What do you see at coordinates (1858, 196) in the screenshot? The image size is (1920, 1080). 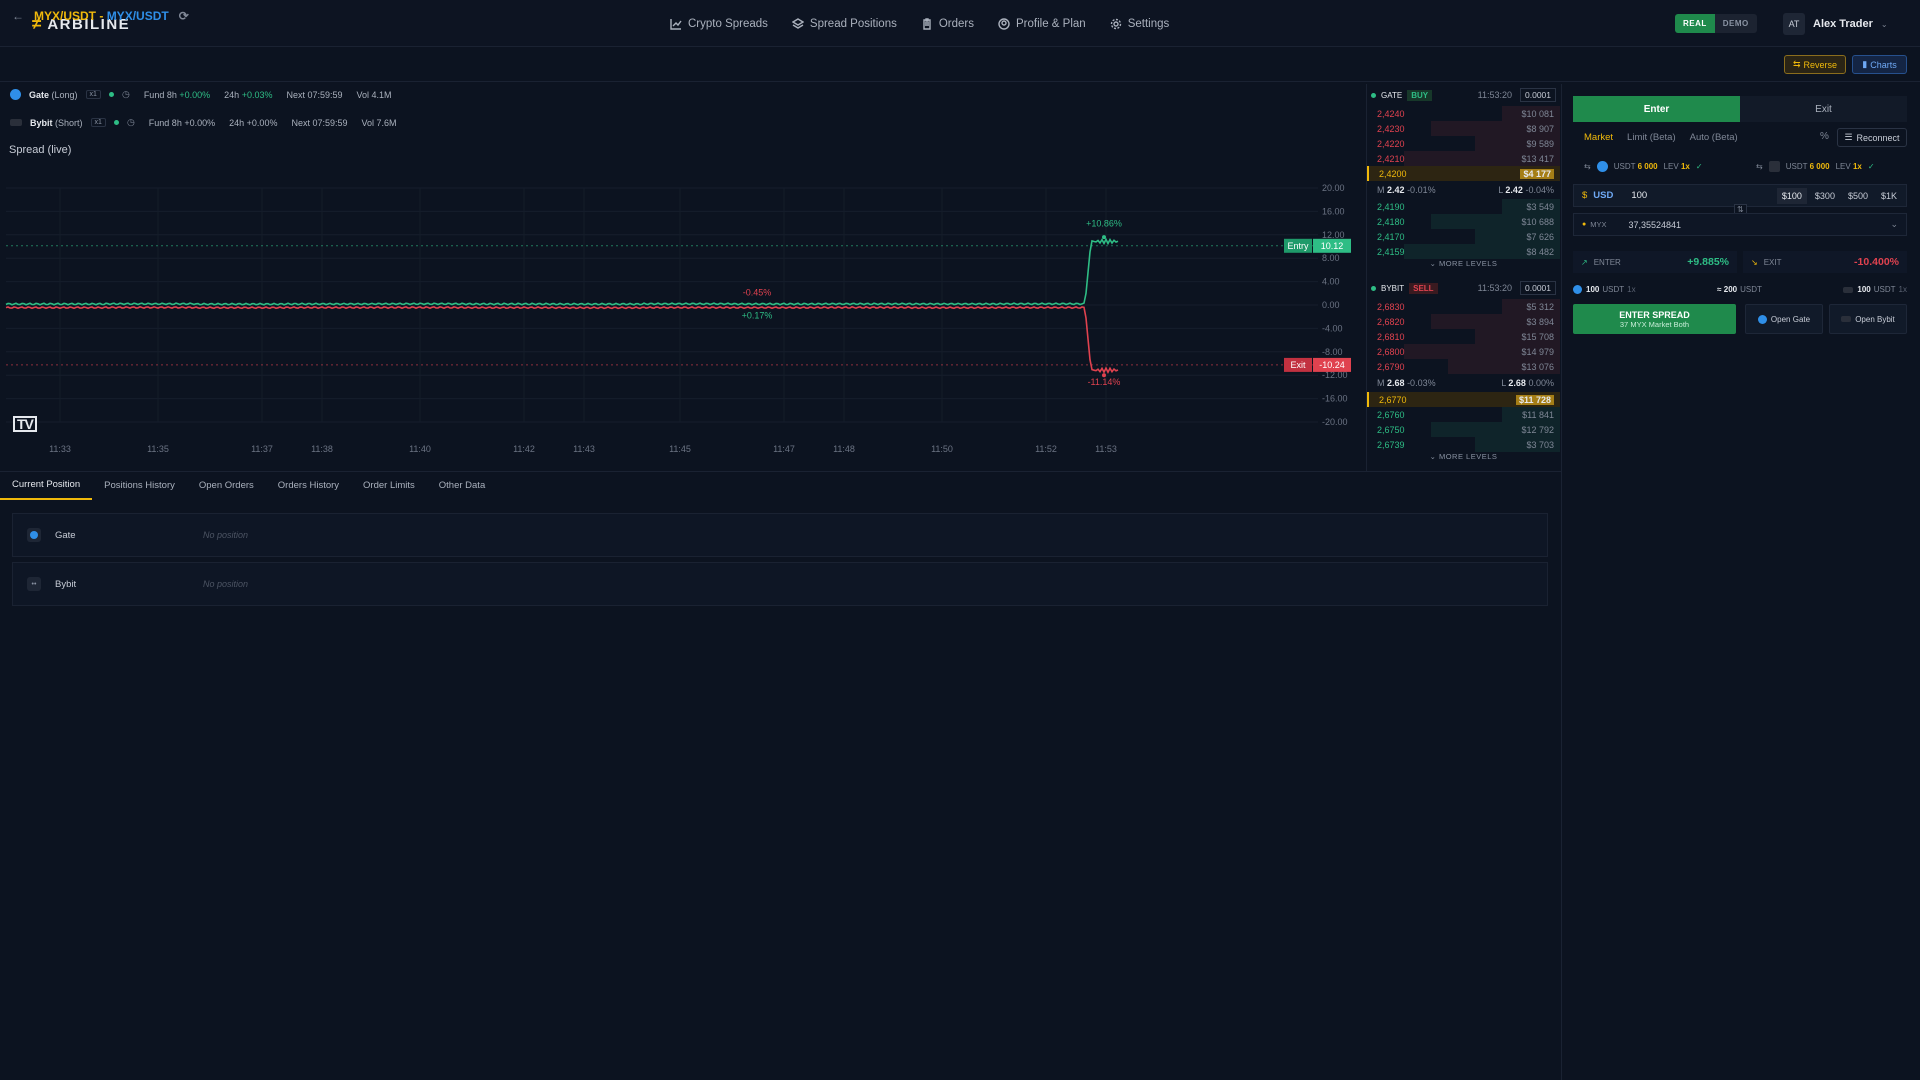 I see `preset-500: $500` at bounding box center [1858, 196].